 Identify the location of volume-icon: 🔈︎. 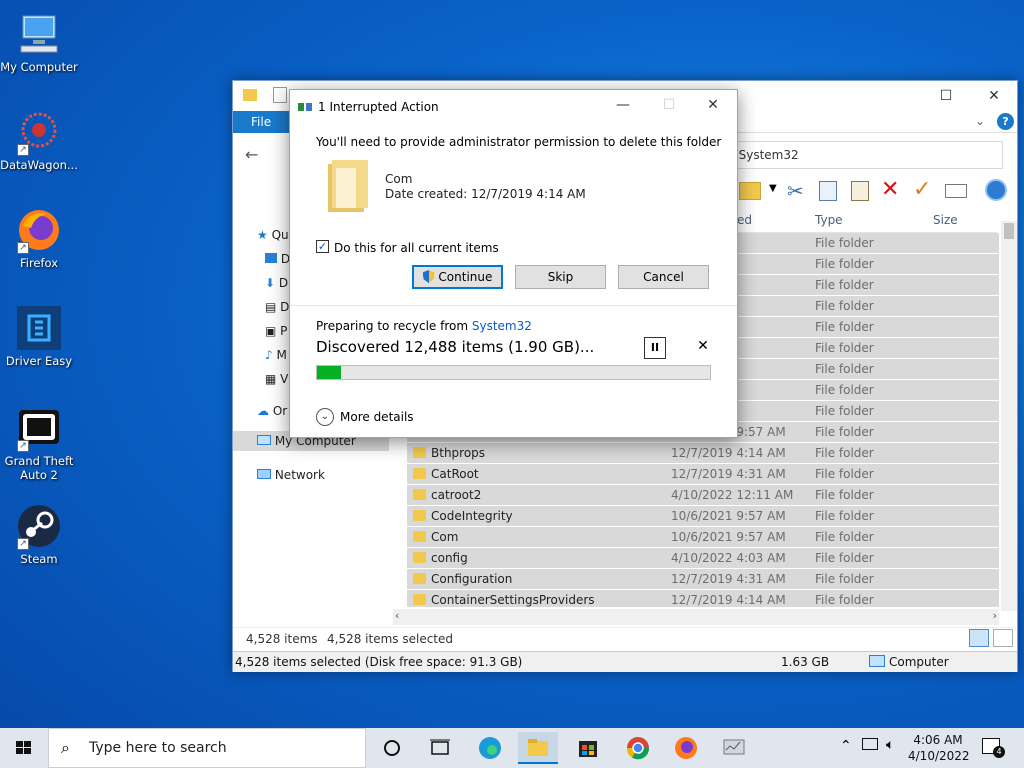
(890, 745).